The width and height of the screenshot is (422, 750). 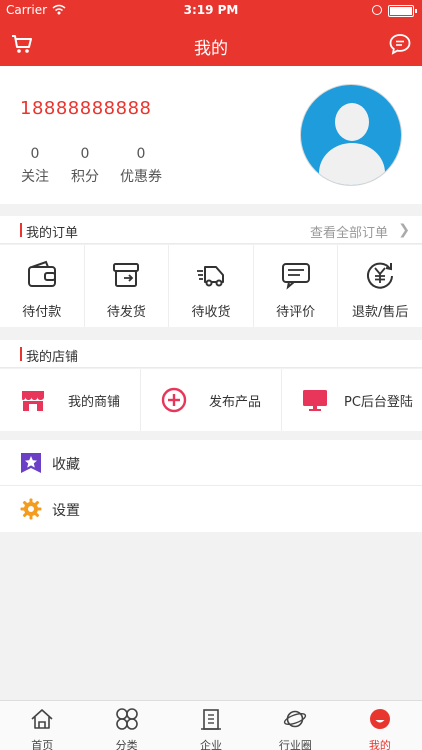 I want to click on my-store-button: 我的商铺, so click(x=70, y=400).